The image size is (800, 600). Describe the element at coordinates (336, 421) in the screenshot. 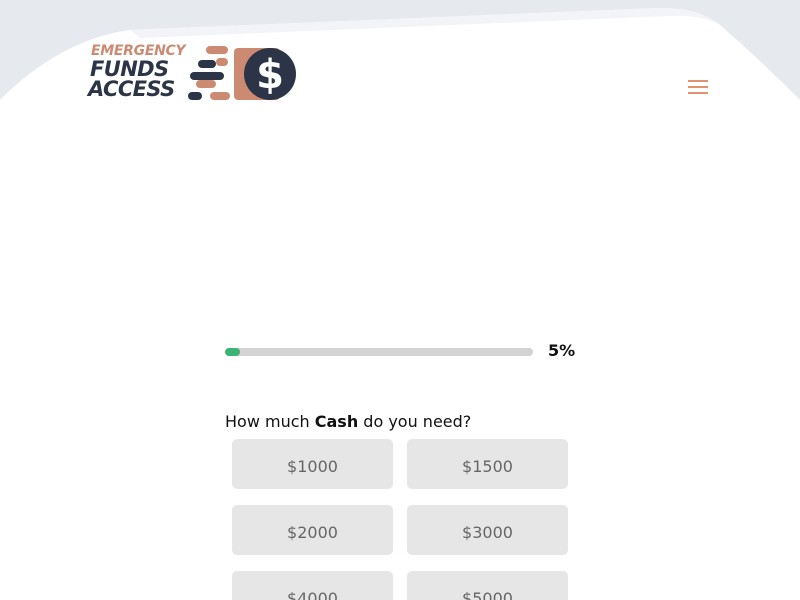

I see `question-emphasis: Cash` at that location.